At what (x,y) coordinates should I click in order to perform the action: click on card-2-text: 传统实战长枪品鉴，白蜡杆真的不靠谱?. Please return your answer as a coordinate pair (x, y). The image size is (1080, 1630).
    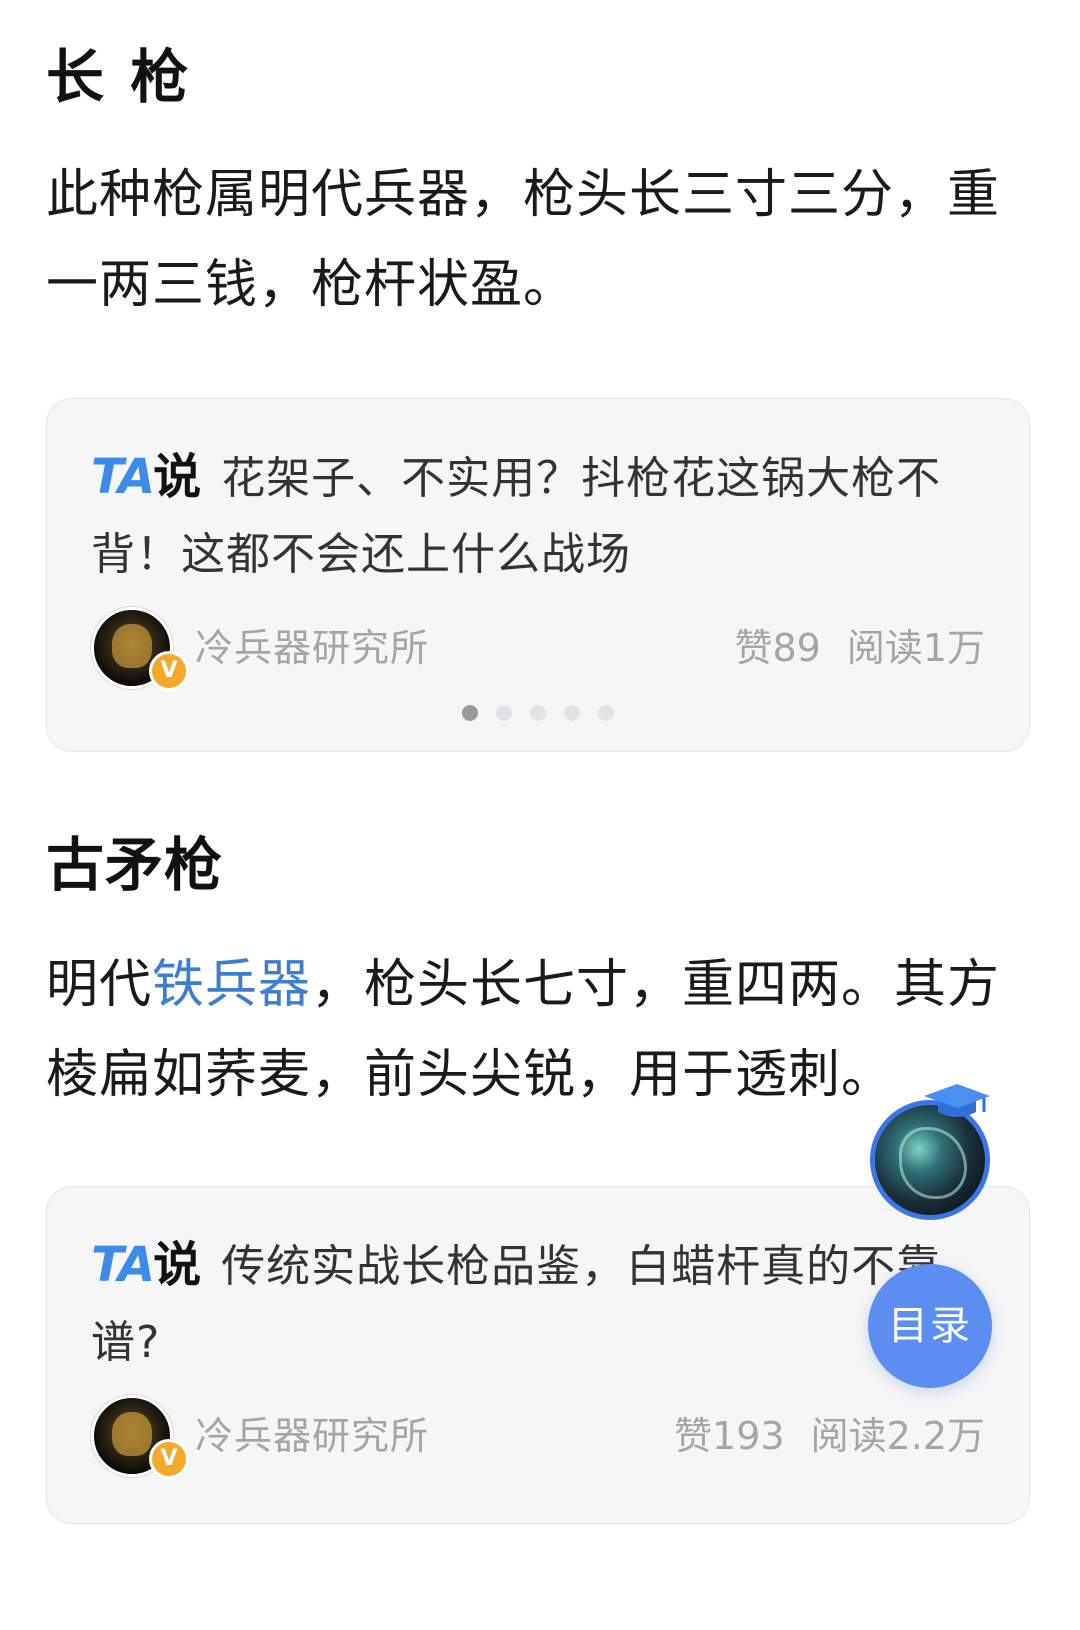
    Looking at the image, I should click on (516, 1304).